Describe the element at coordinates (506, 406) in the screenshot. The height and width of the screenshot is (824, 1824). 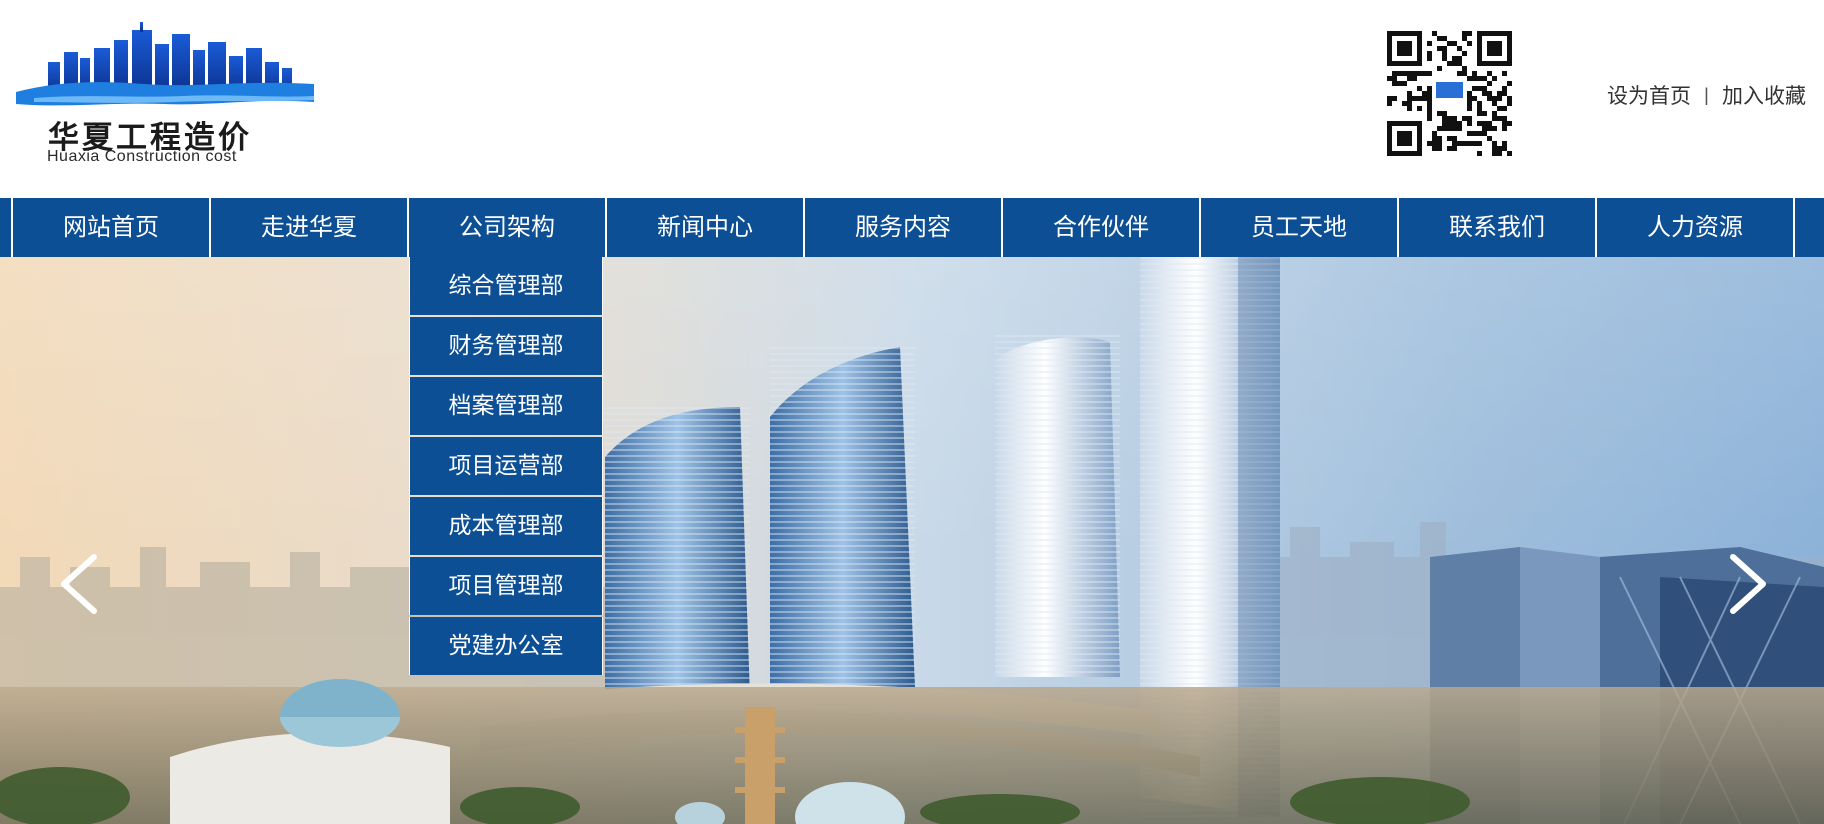
I see `dropdown-item-archive-management: 档案管理部` at that location.